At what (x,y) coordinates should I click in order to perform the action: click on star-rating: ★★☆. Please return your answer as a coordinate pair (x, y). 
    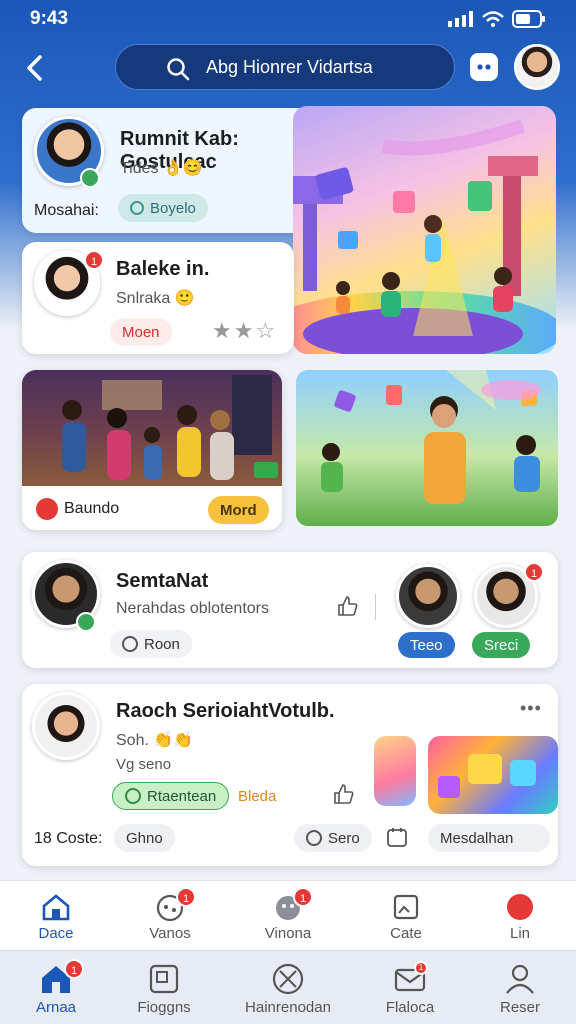
    Looking at the image, I should click on (244, 331).